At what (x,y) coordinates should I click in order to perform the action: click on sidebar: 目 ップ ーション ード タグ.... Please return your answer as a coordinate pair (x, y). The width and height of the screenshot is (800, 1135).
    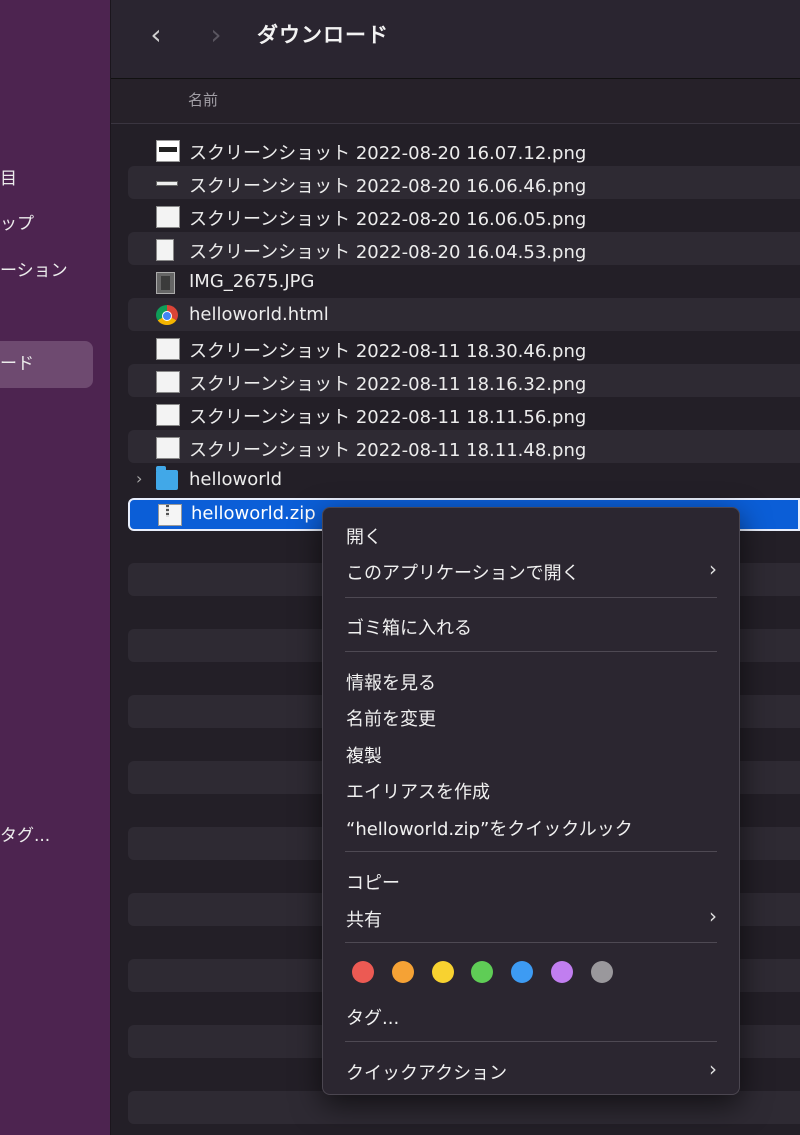
    Looking at the image, I should click on (55, 567).